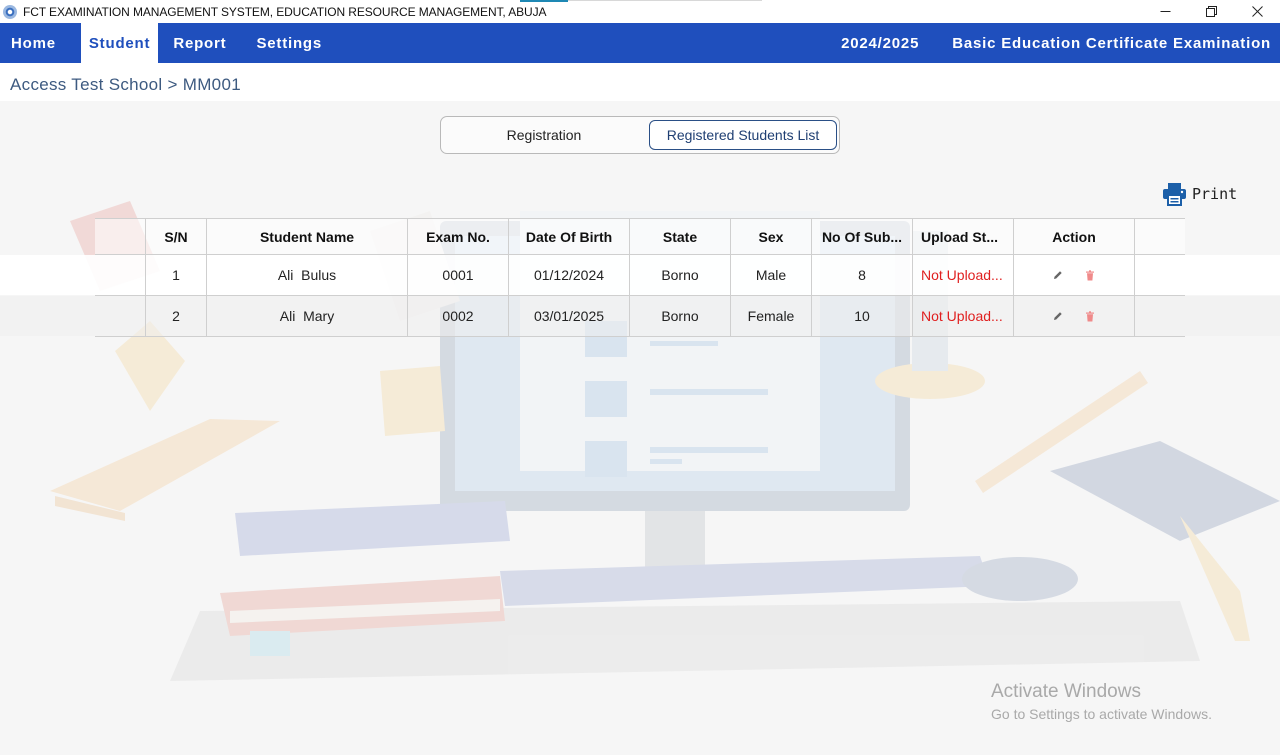  I want to click on restore-button, so click(1211, 11).